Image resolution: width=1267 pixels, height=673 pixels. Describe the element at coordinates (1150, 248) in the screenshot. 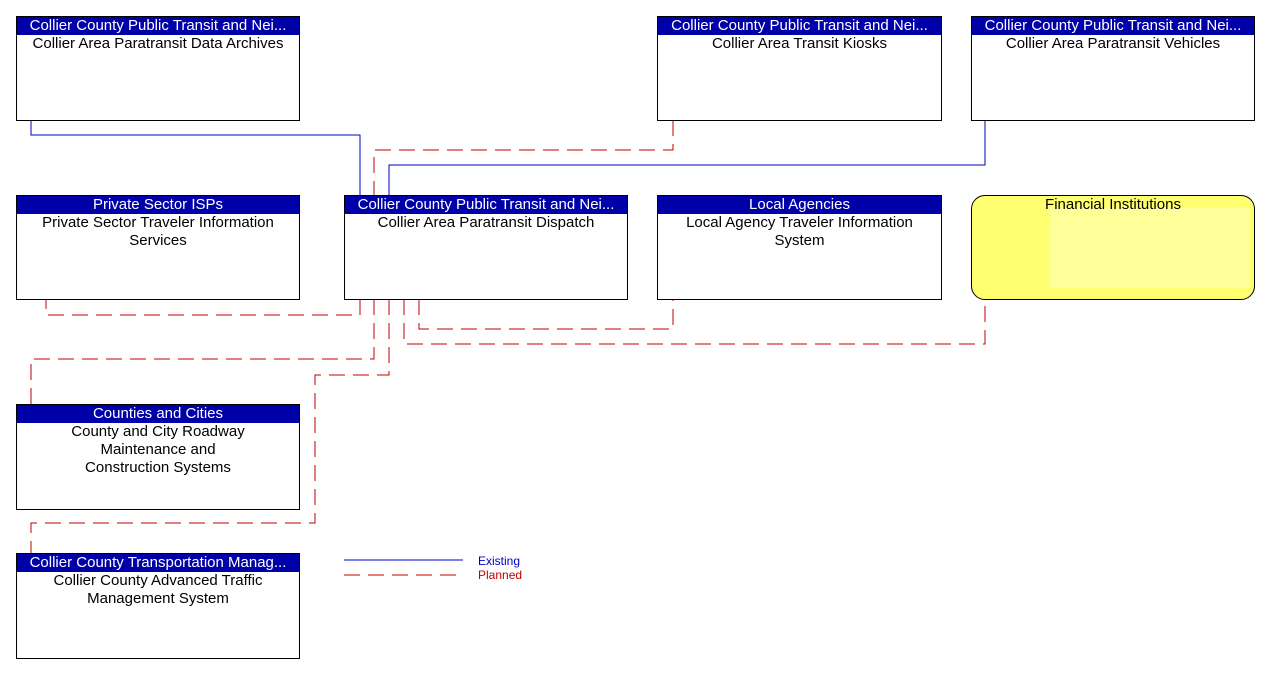

I see `highlight-decoration` at that location.